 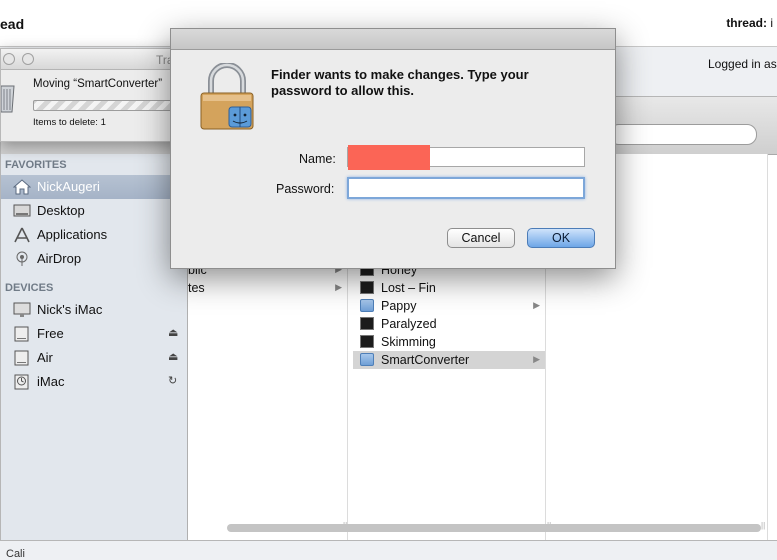 What do you see at coordinates (22, 258) in the screenshot?
I see `airdrop-icon` at bounding box center [22, 258].